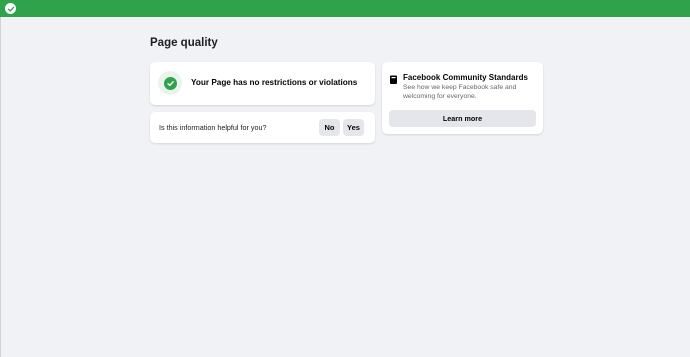 This screenshot has height=357, width=690. Describe the element at coordinates (353, 127) in the screenshot. I see `yes-button: Yes` at that location.